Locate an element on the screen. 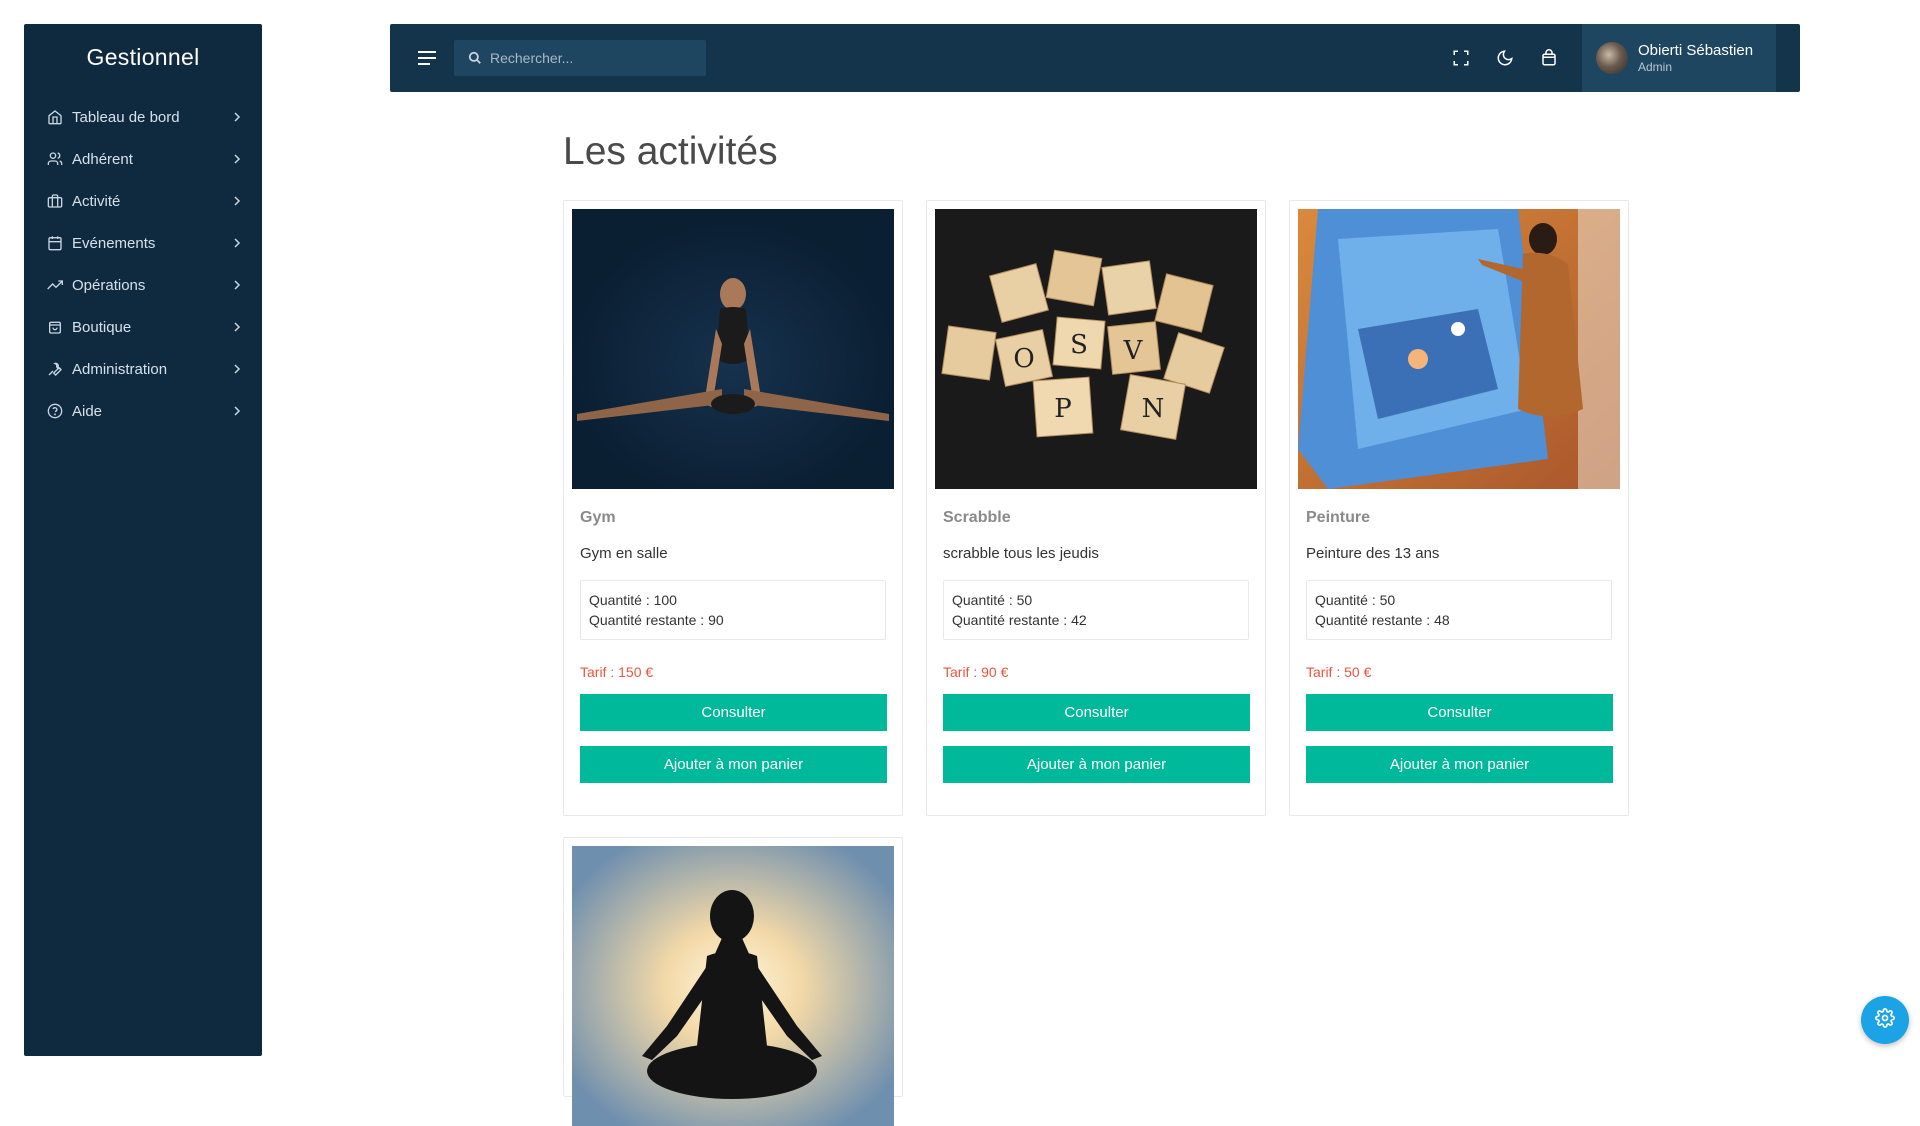 The width and height of the screenshot is (1920, 1126). activity-price: Tarif : 50 € is located at coordinates (1339, 672).